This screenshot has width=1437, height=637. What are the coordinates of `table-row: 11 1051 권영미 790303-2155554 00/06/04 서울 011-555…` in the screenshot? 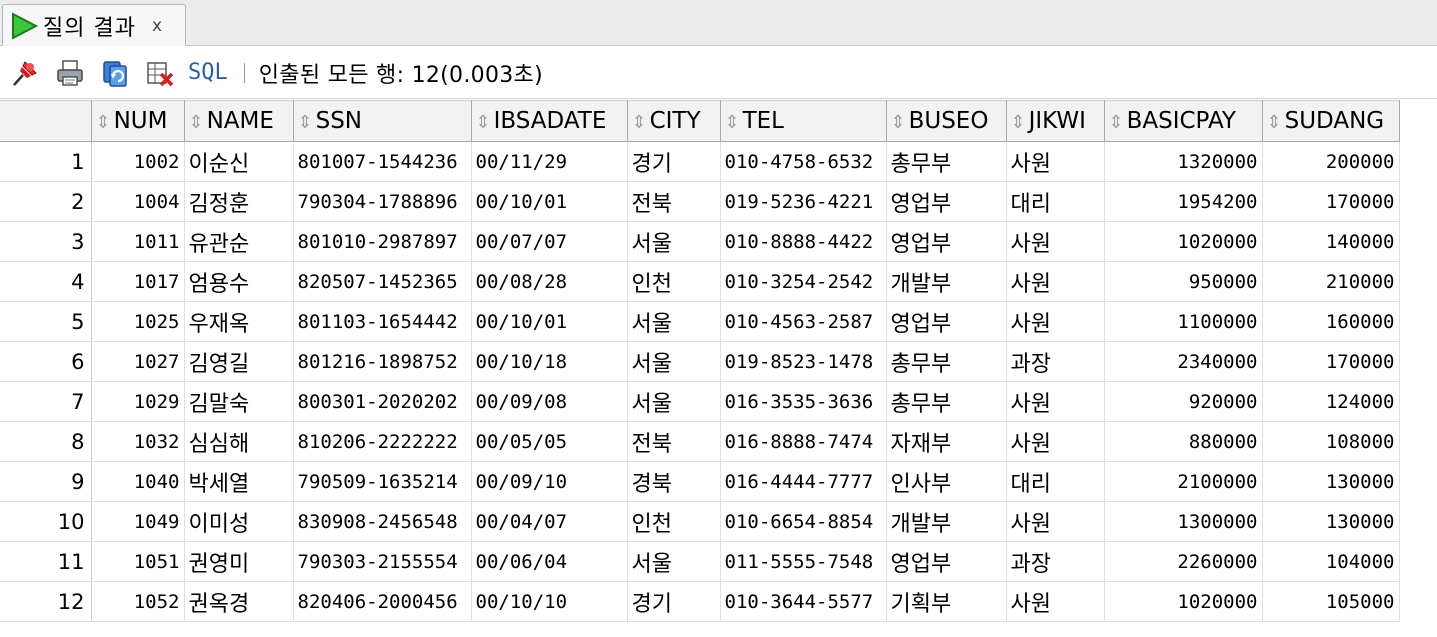 It's located at (700, 561).